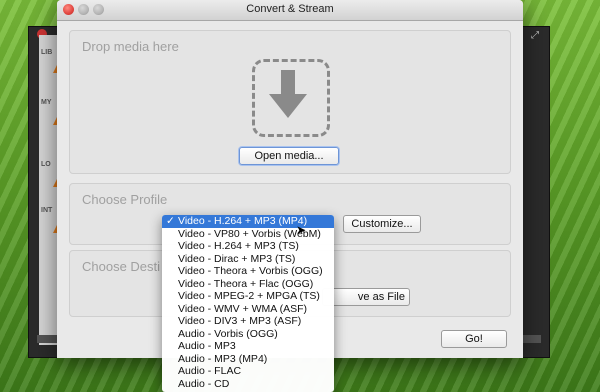 This screenshot has height=392, width=600. I want to click on save-as-file-button: ve as File, so click(366, 297).